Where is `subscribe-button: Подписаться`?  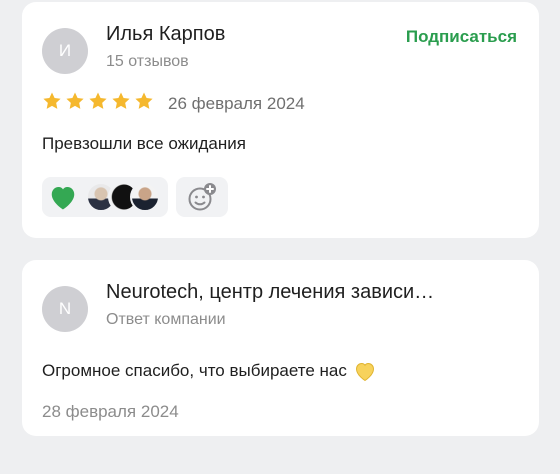 subscribe-button: Подписаться is located at coordinates (461, 37).